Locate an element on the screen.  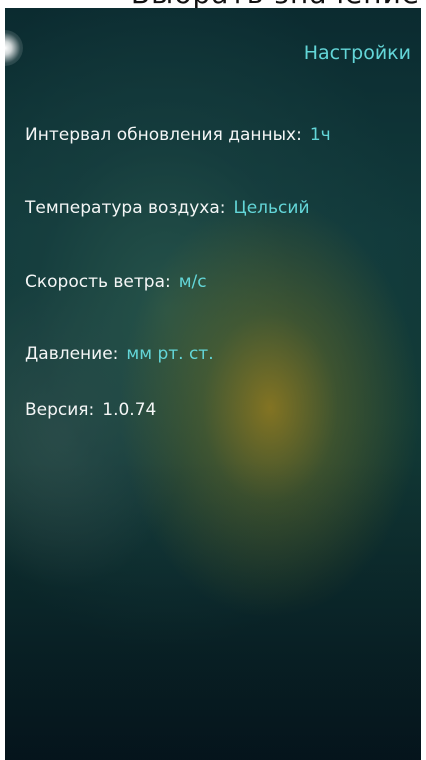
version-row: Версия: 1.0.74 is located at coordinates (90, 410).